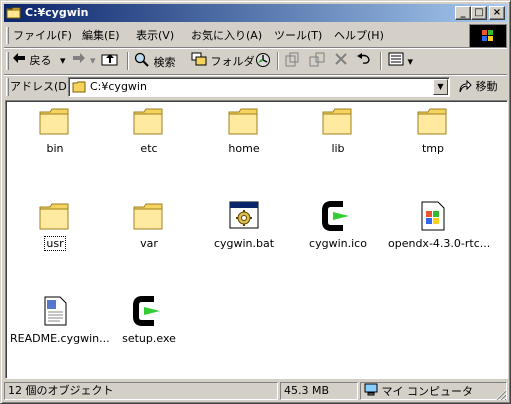 The image size is (511, 404). What do you see at coordinates (155, 61) in the screenshot?
I see `search-button: 検索` at bounding box center [155, 61].